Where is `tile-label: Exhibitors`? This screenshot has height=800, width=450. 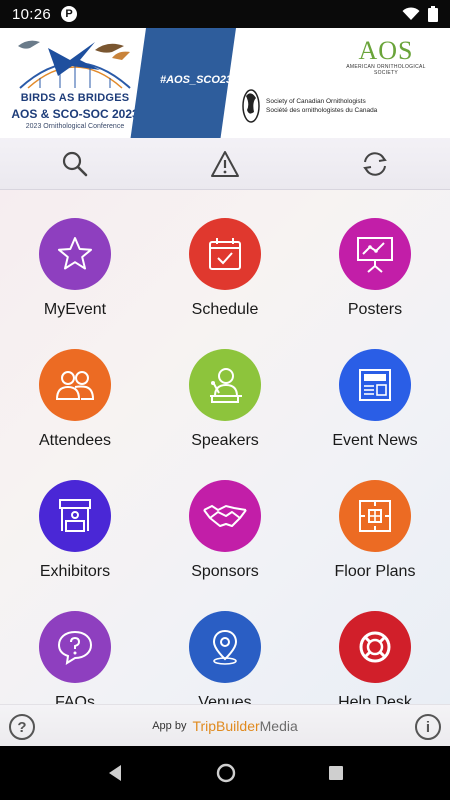
tile-label: Exhibitors is located at coordinates (75, 571).